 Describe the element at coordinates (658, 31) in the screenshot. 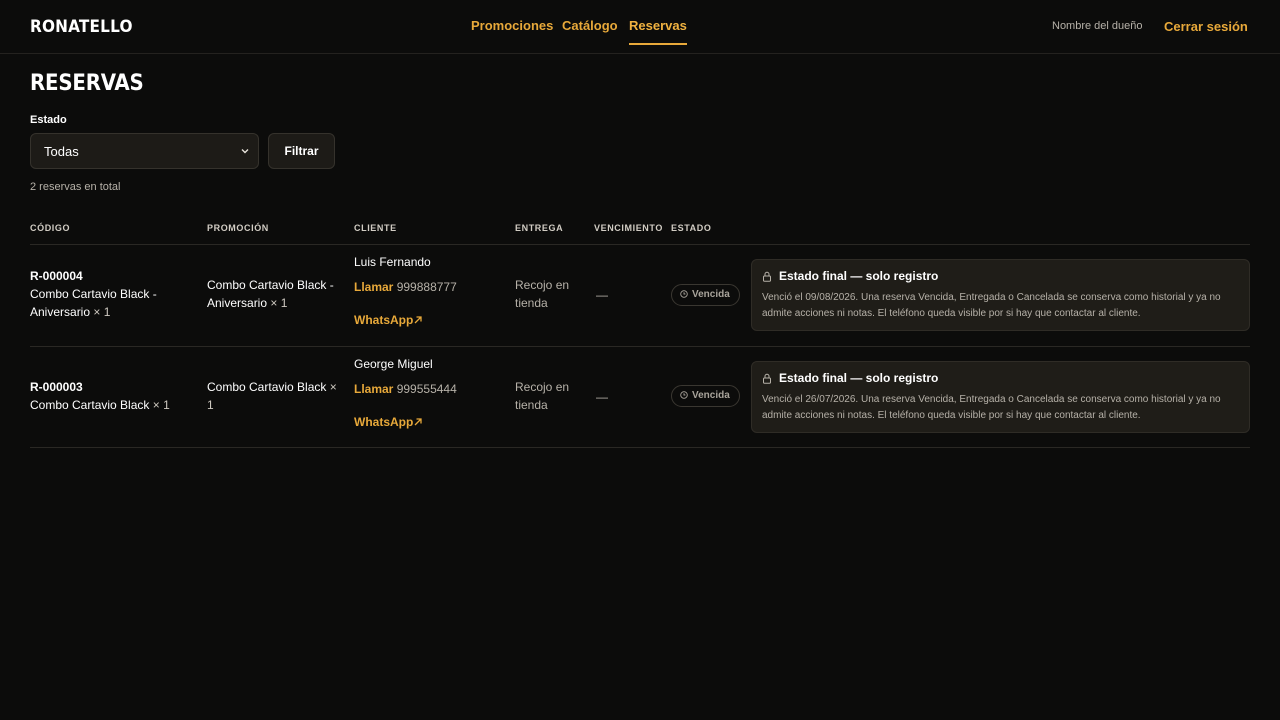

I see `nav-item-reservas: Reservas` at that location.